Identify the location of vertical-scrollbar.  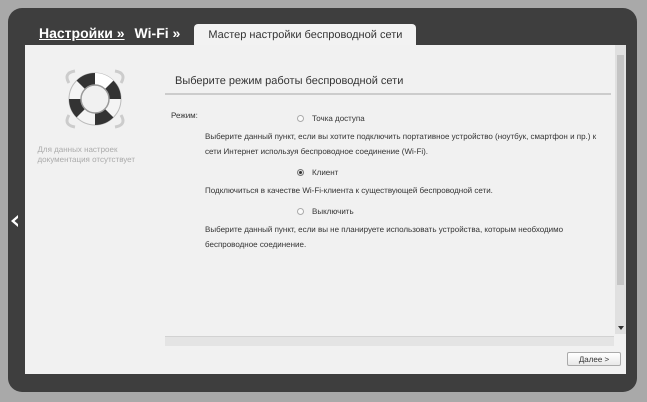
(620, 189).